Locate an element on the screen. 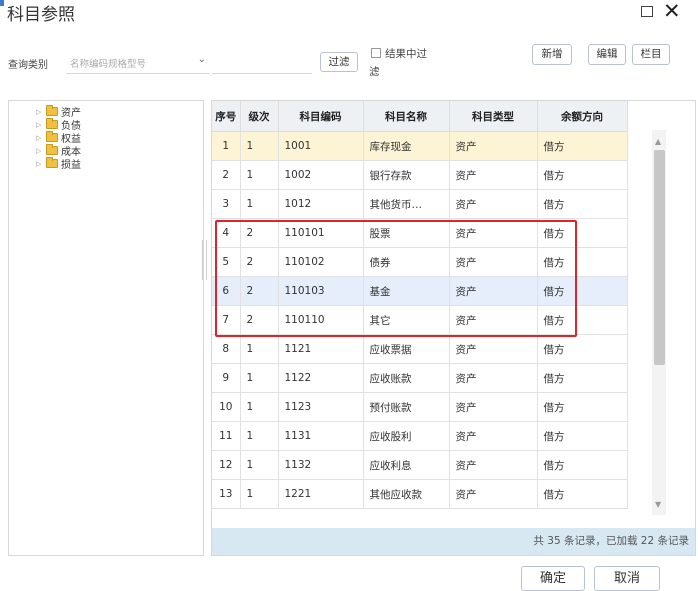 This screenshot has height=591, width=698. tree-item-profit-loss: ▷ 损益 is located at coordinates (58, 164).